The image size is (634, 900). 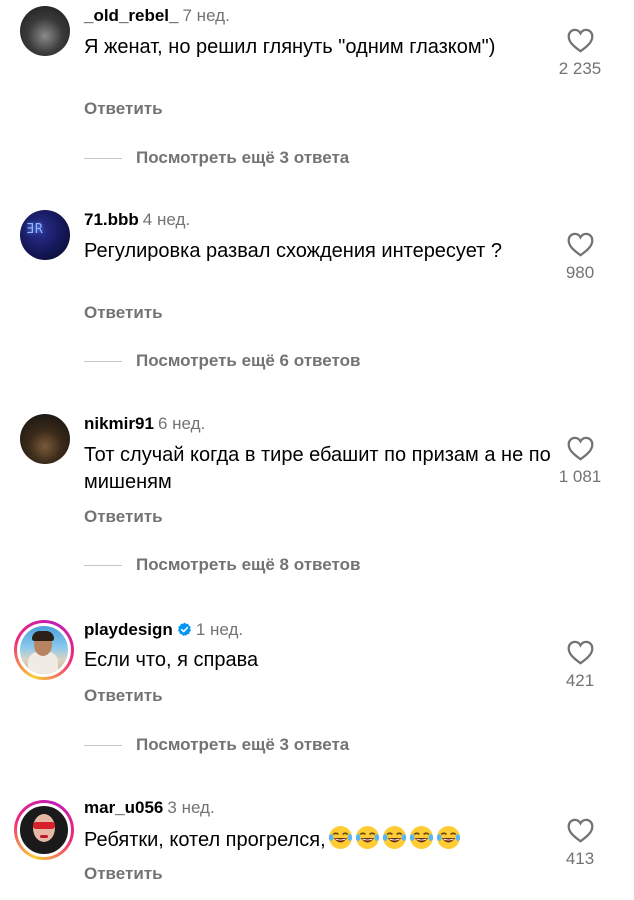 I want to click on like-control: 413, so click(x=580, y=843).